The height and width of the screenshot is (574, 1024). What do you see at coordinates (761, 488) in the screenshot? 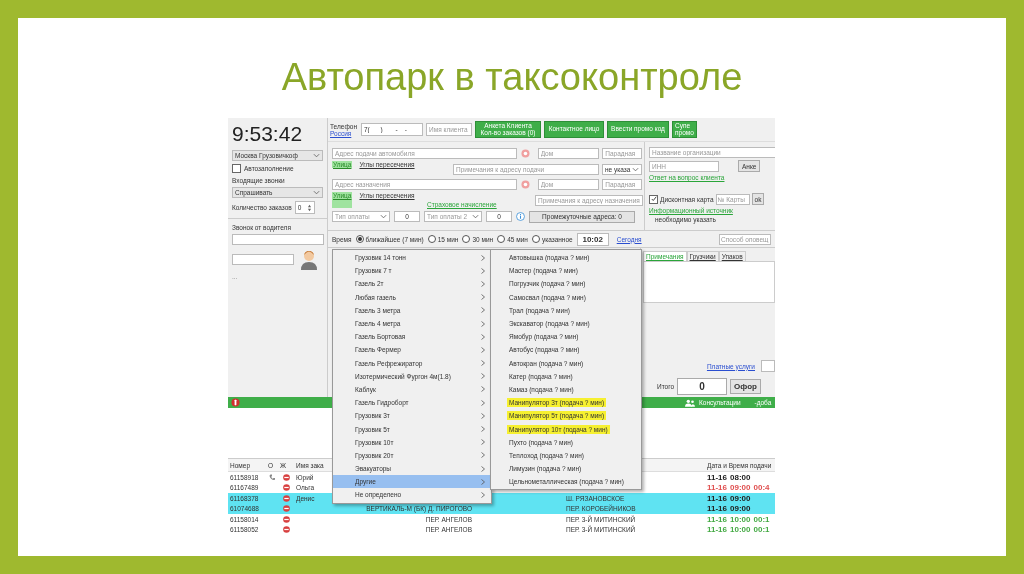
I see `delay-time: 00:4` at bounding box center [761, 488].